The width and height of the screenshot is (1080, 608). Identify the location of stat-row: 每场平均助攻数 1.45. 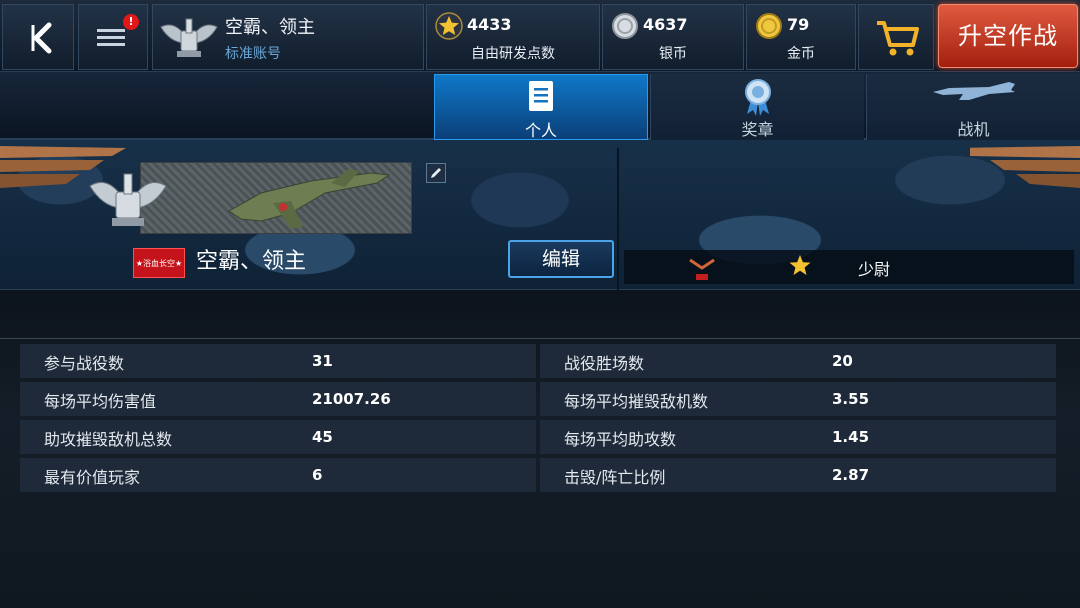
(798, 437).